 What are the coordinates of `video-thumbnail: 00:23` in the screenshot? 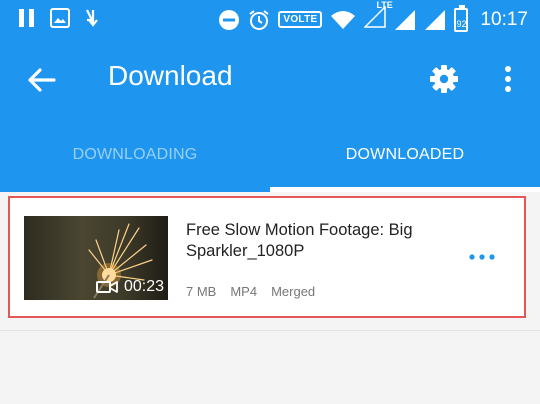 It's located at (96, 258).